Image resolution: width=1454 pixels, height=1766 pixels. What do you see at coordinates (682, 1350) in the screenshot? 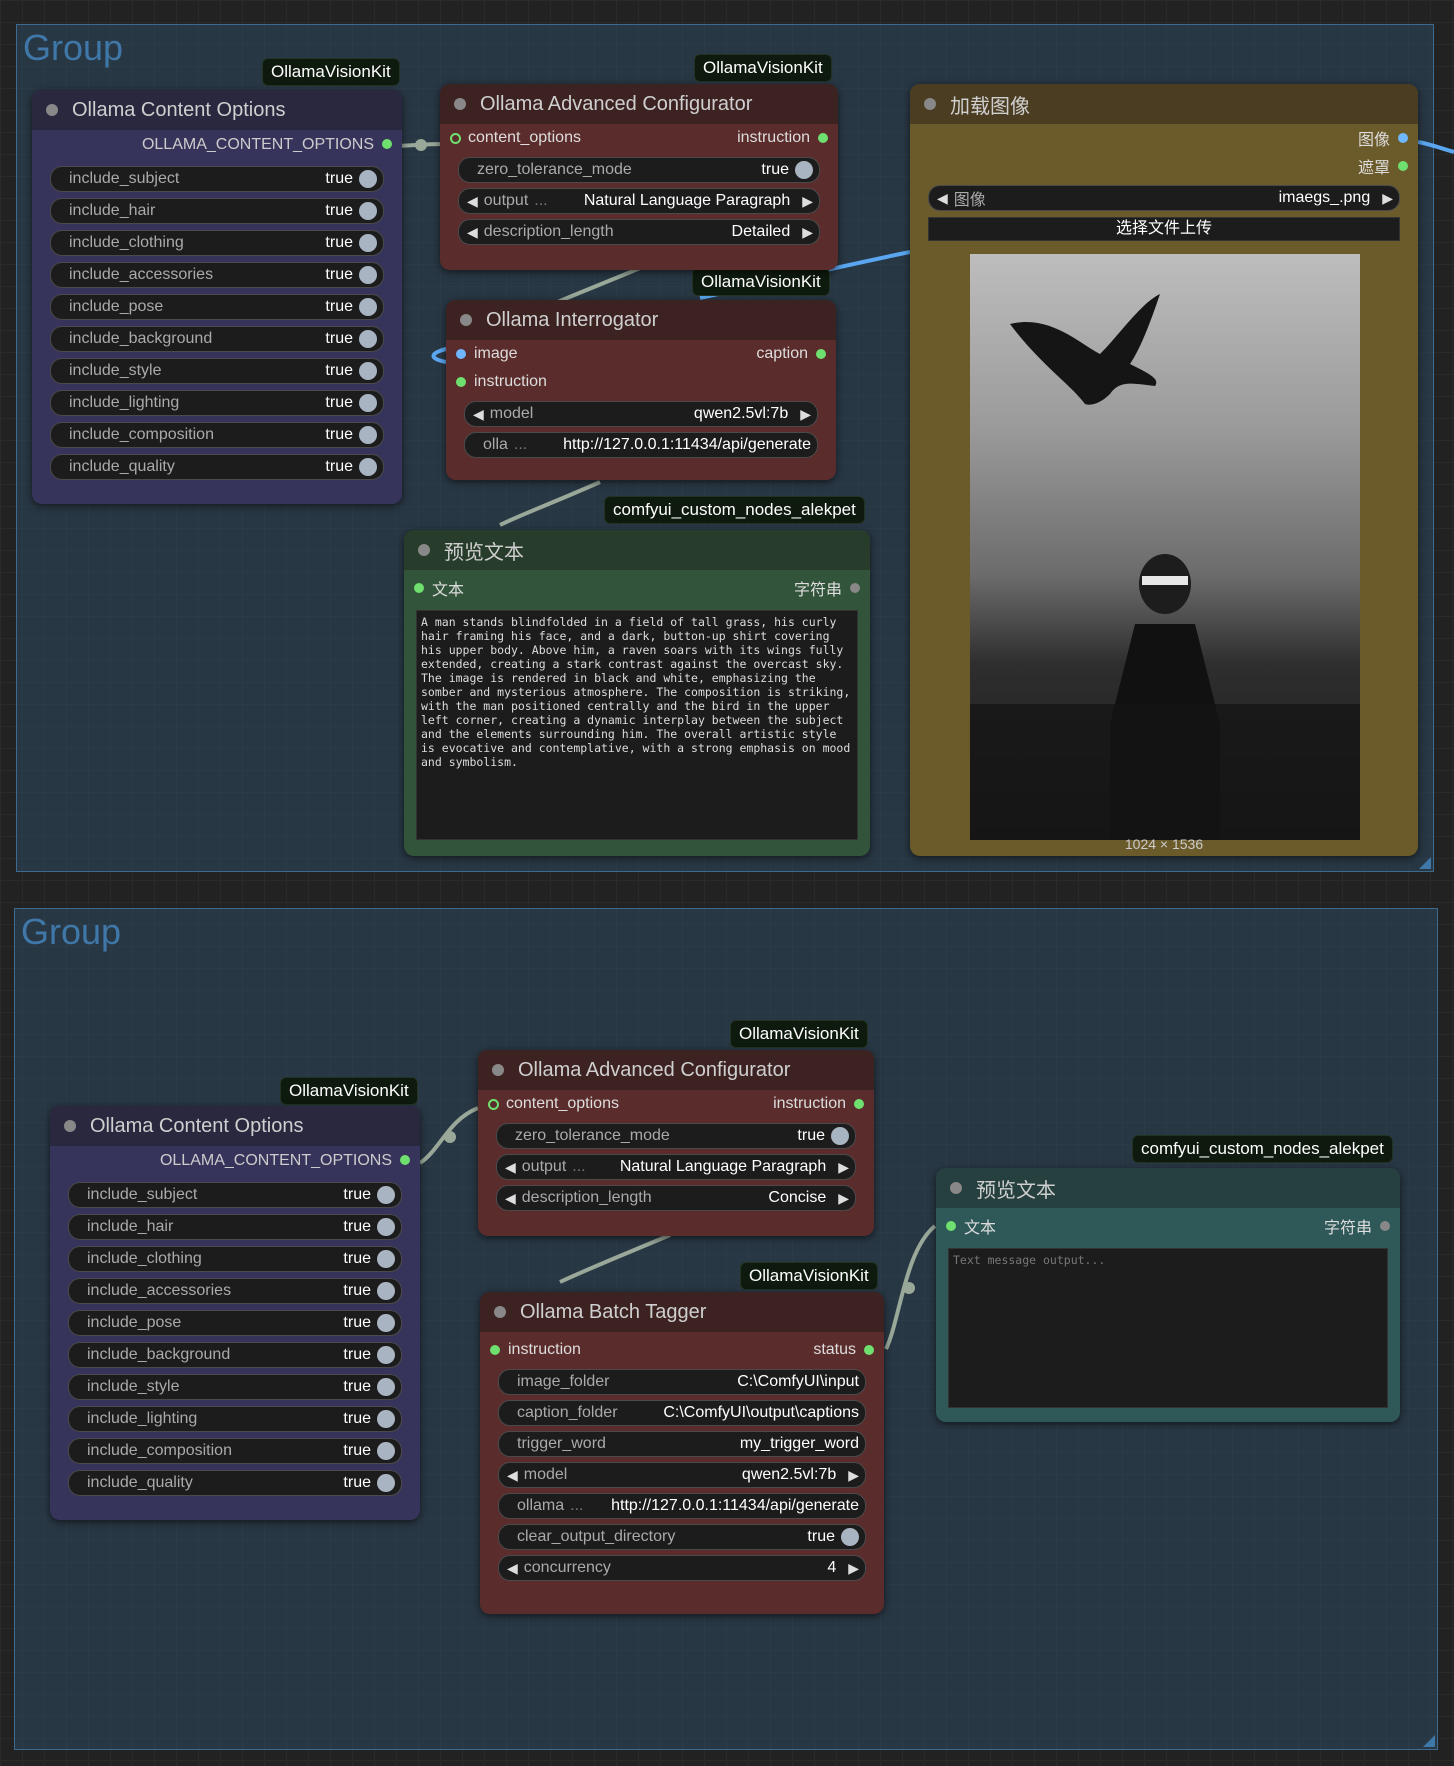
I see `input-slot-instruction: instruction status` at bounding box center [682, 1350].